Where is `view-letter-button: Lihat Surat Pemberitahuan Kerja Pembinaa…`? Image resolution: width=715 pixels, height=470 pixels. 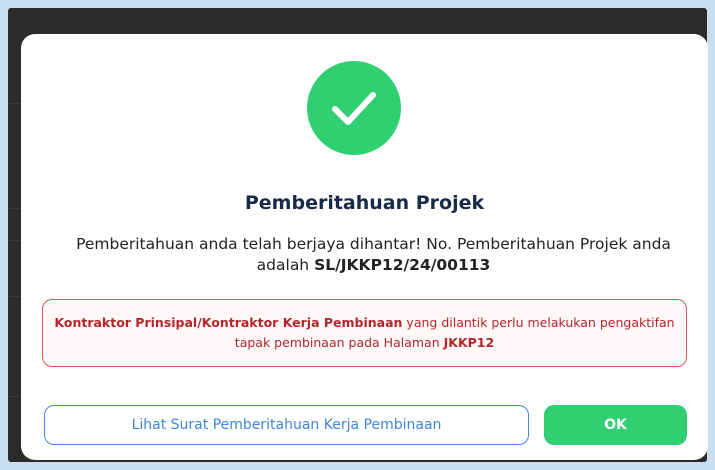 view-letter-button: Lihat Surat Pemberitahuan Kerja Pembinaa… is located at coordinates (286, 425).